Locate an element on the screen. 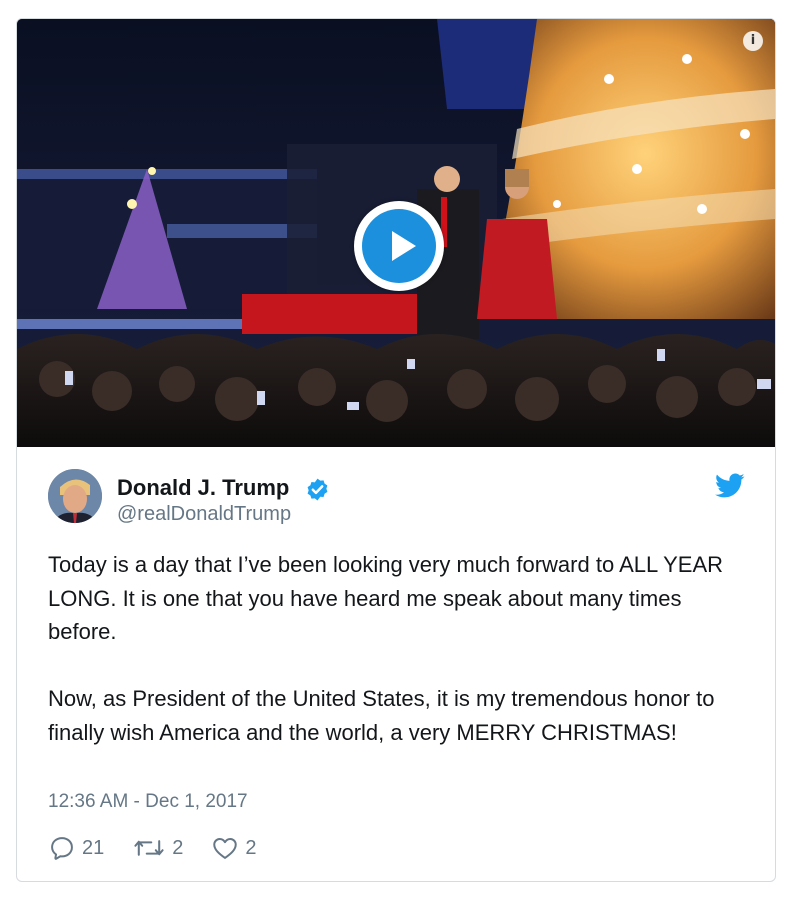  retweet-icon is located at coordinates (149, 848).